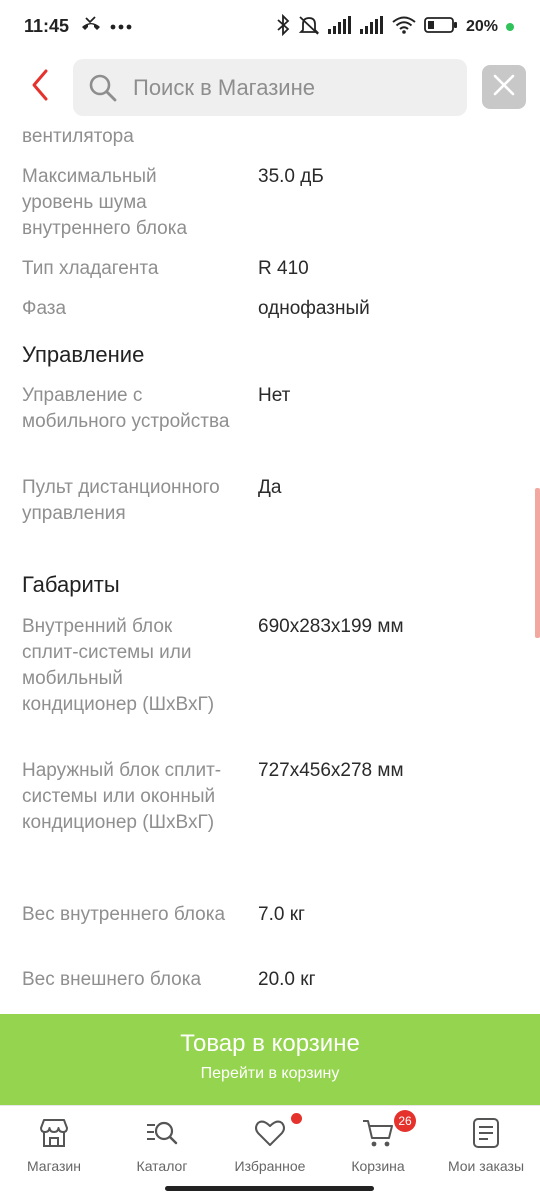 This screenshot has height=1200, width=540. What do you see at coordinates (121, 500) in the screenshot?
I see `spec-label: Пульт дистанционного управления` at bounding box center [121, 500].